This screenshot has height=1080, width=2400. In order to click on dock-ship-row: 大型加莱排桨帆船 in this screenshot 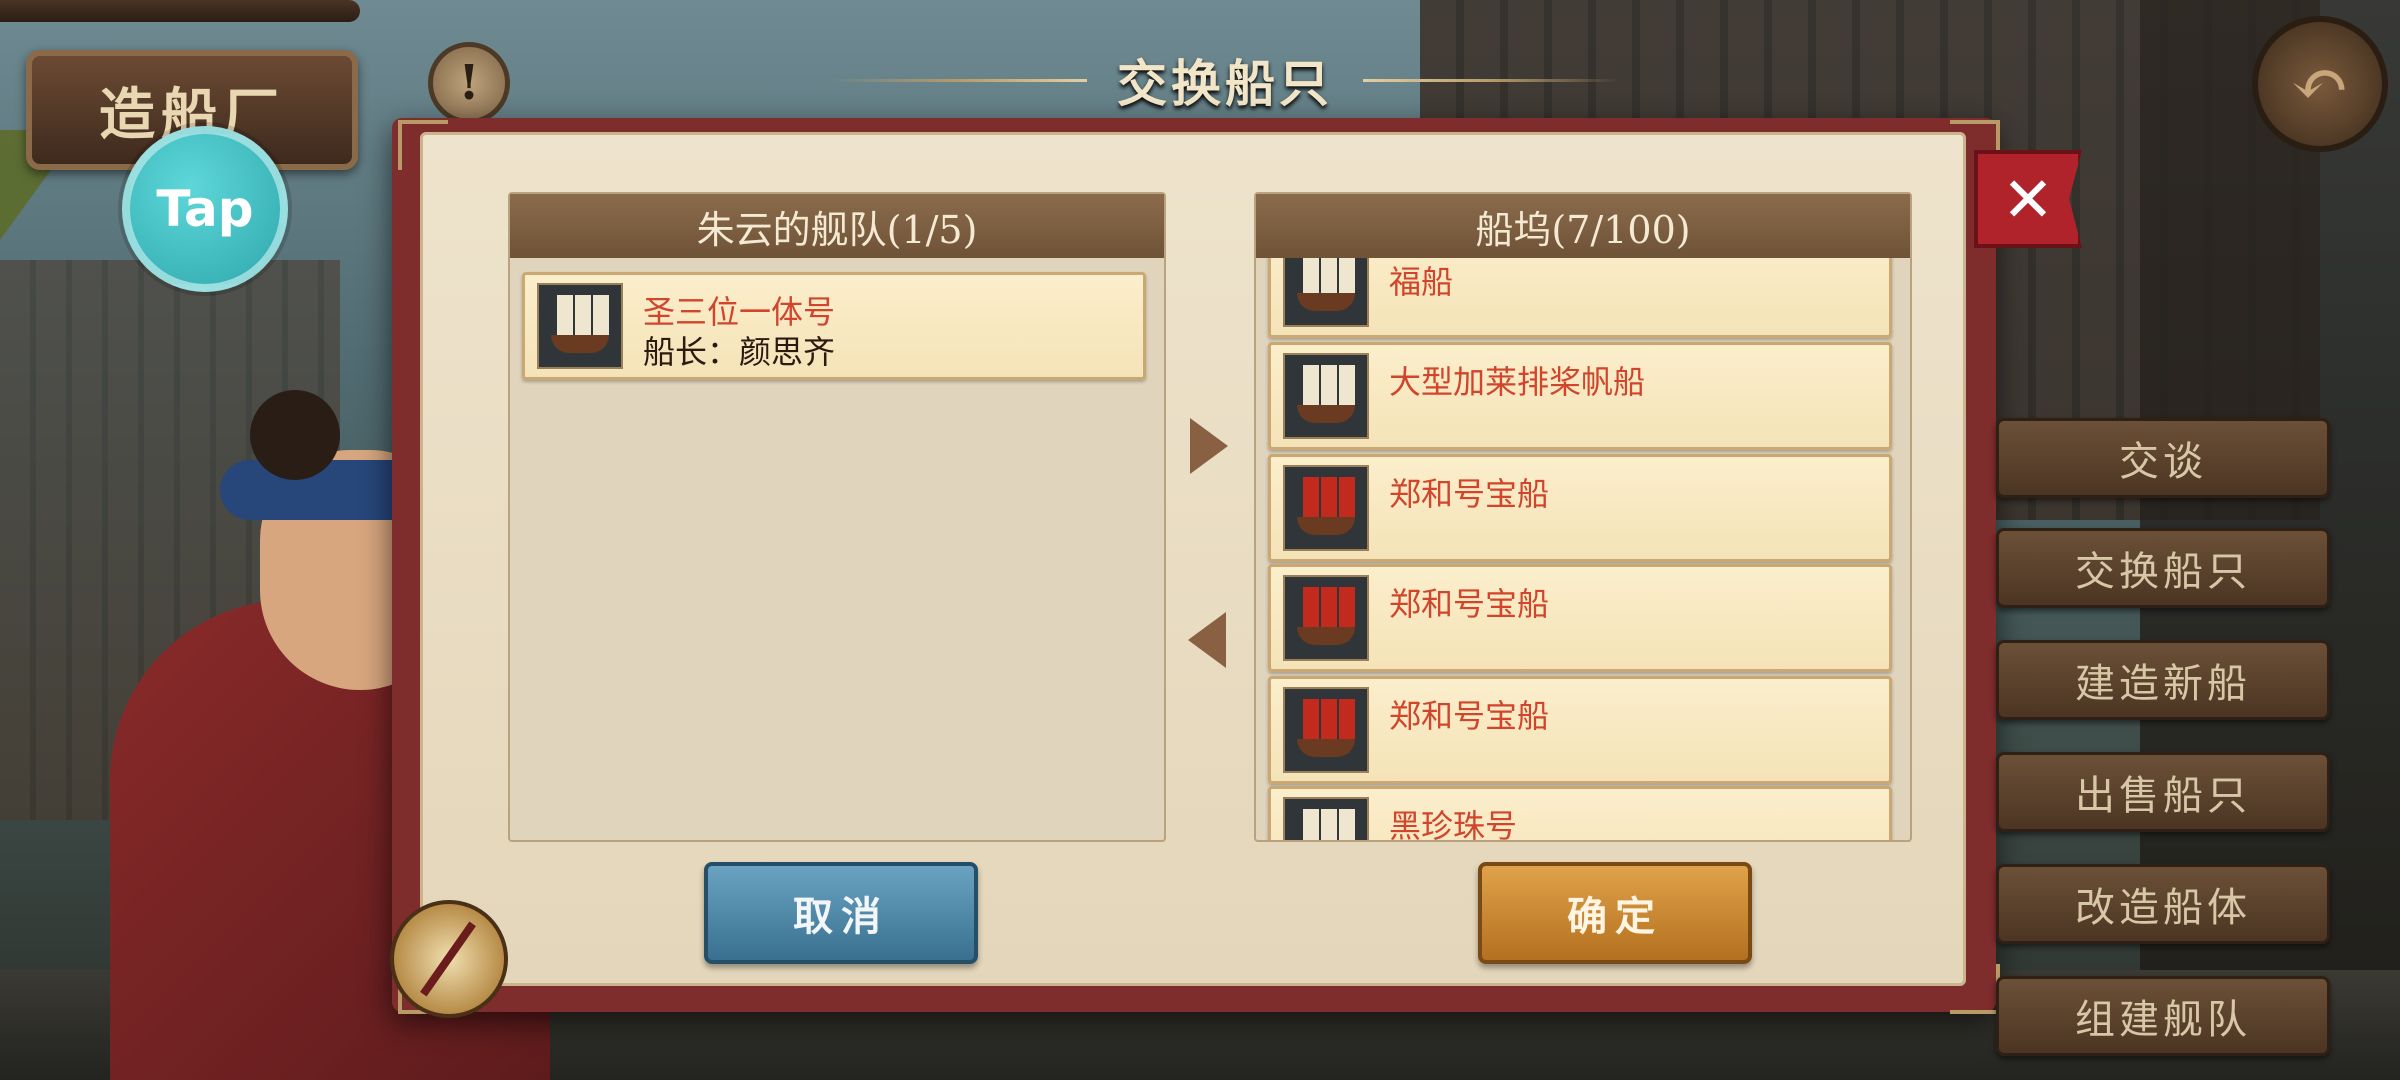, I will do `click(1580, 396)`.